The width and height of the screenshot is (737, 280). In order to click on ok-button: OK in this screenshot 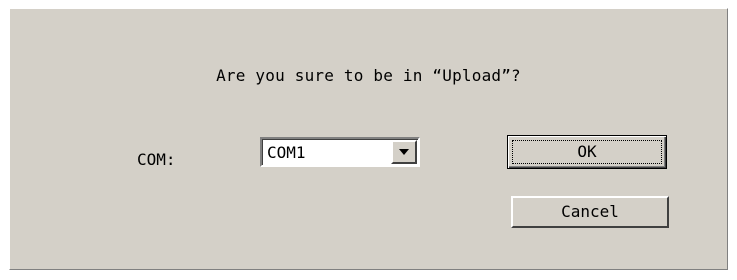, I will do `click(587, 152)`.